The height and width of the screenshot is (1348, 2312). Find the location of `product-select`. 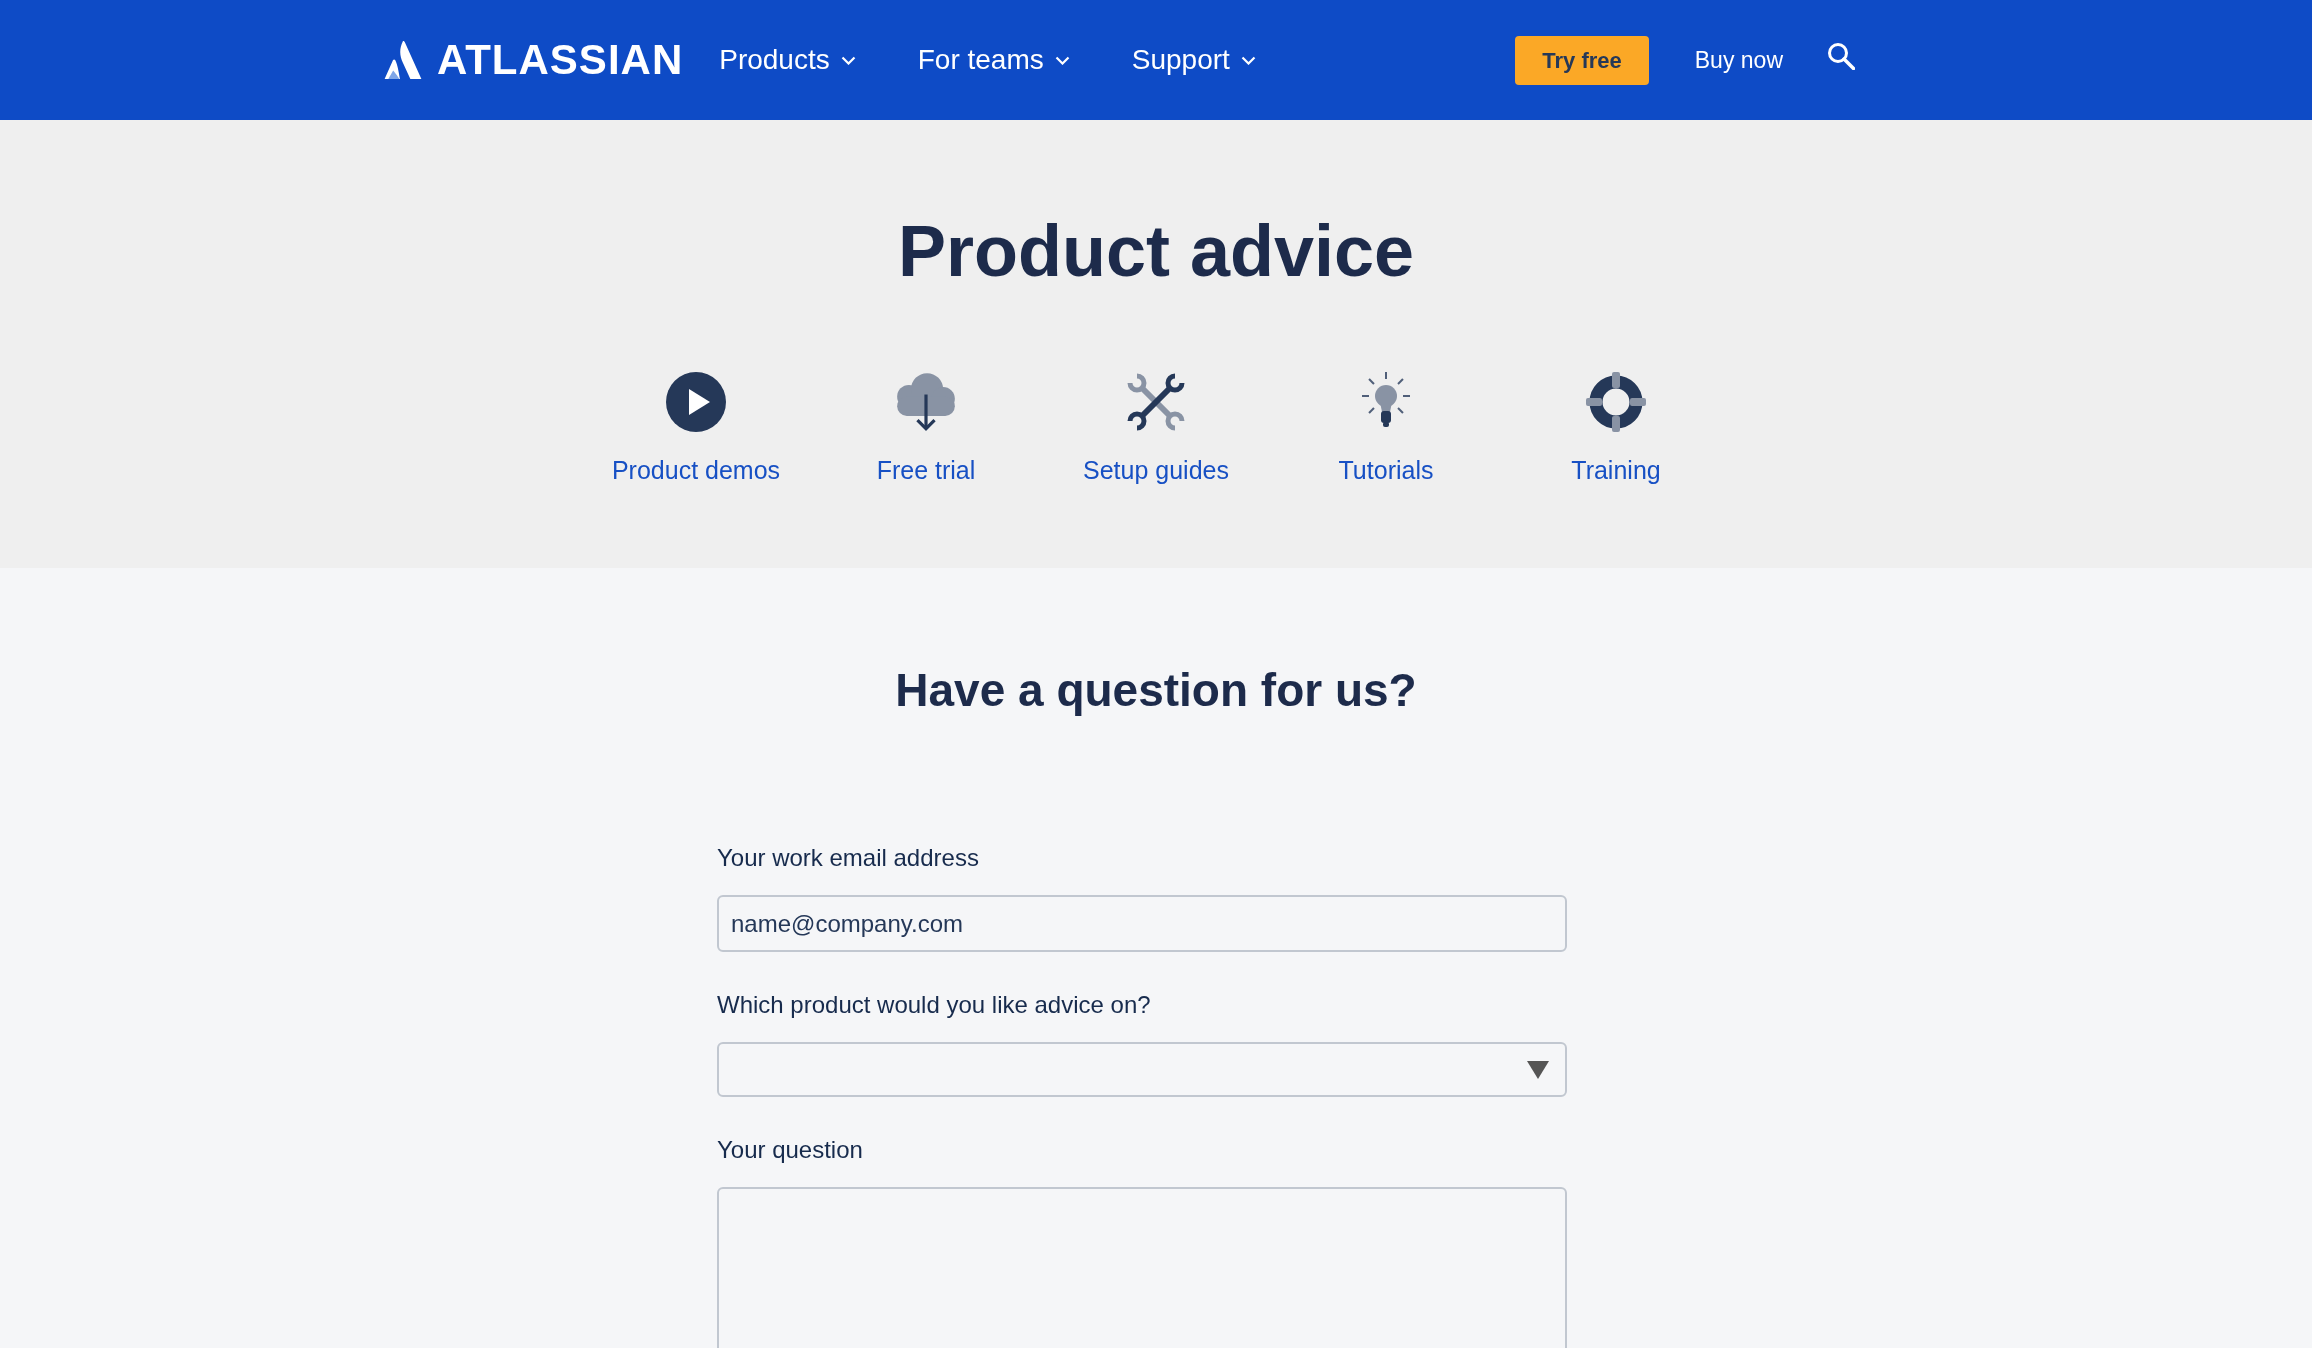

product-select is located at coordinates (1142, 1069).